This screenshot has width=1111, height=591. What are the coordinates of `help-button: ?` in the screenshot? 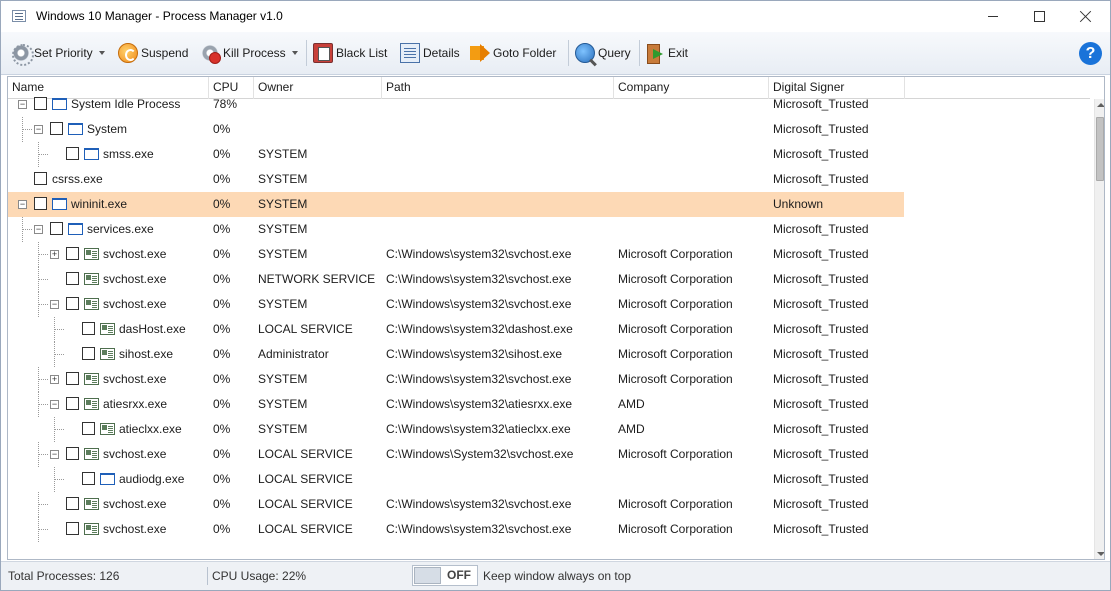 It's located at (1090, 53).